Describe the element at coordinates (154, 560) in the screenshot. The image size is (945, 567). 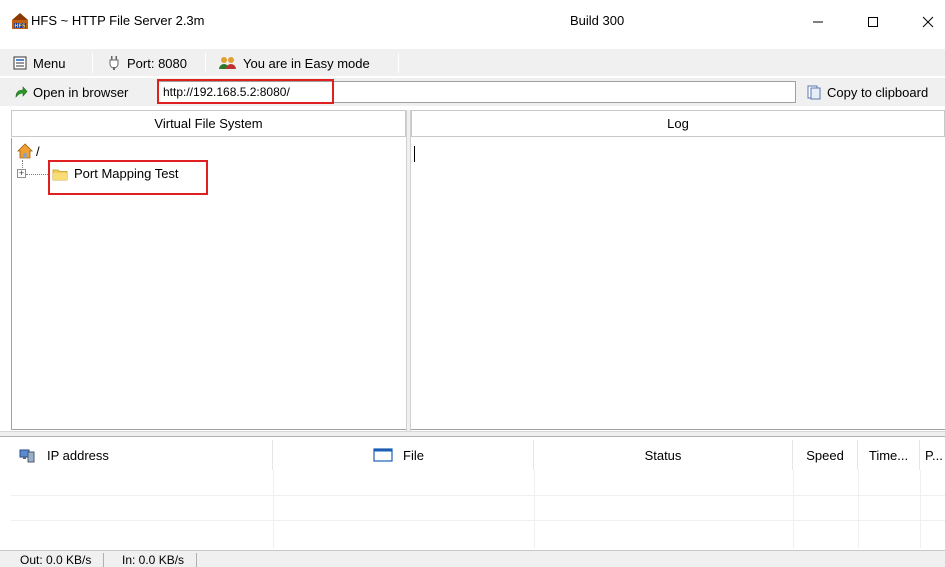
I see `status-in: In: 0.0 KB/s` at that location.